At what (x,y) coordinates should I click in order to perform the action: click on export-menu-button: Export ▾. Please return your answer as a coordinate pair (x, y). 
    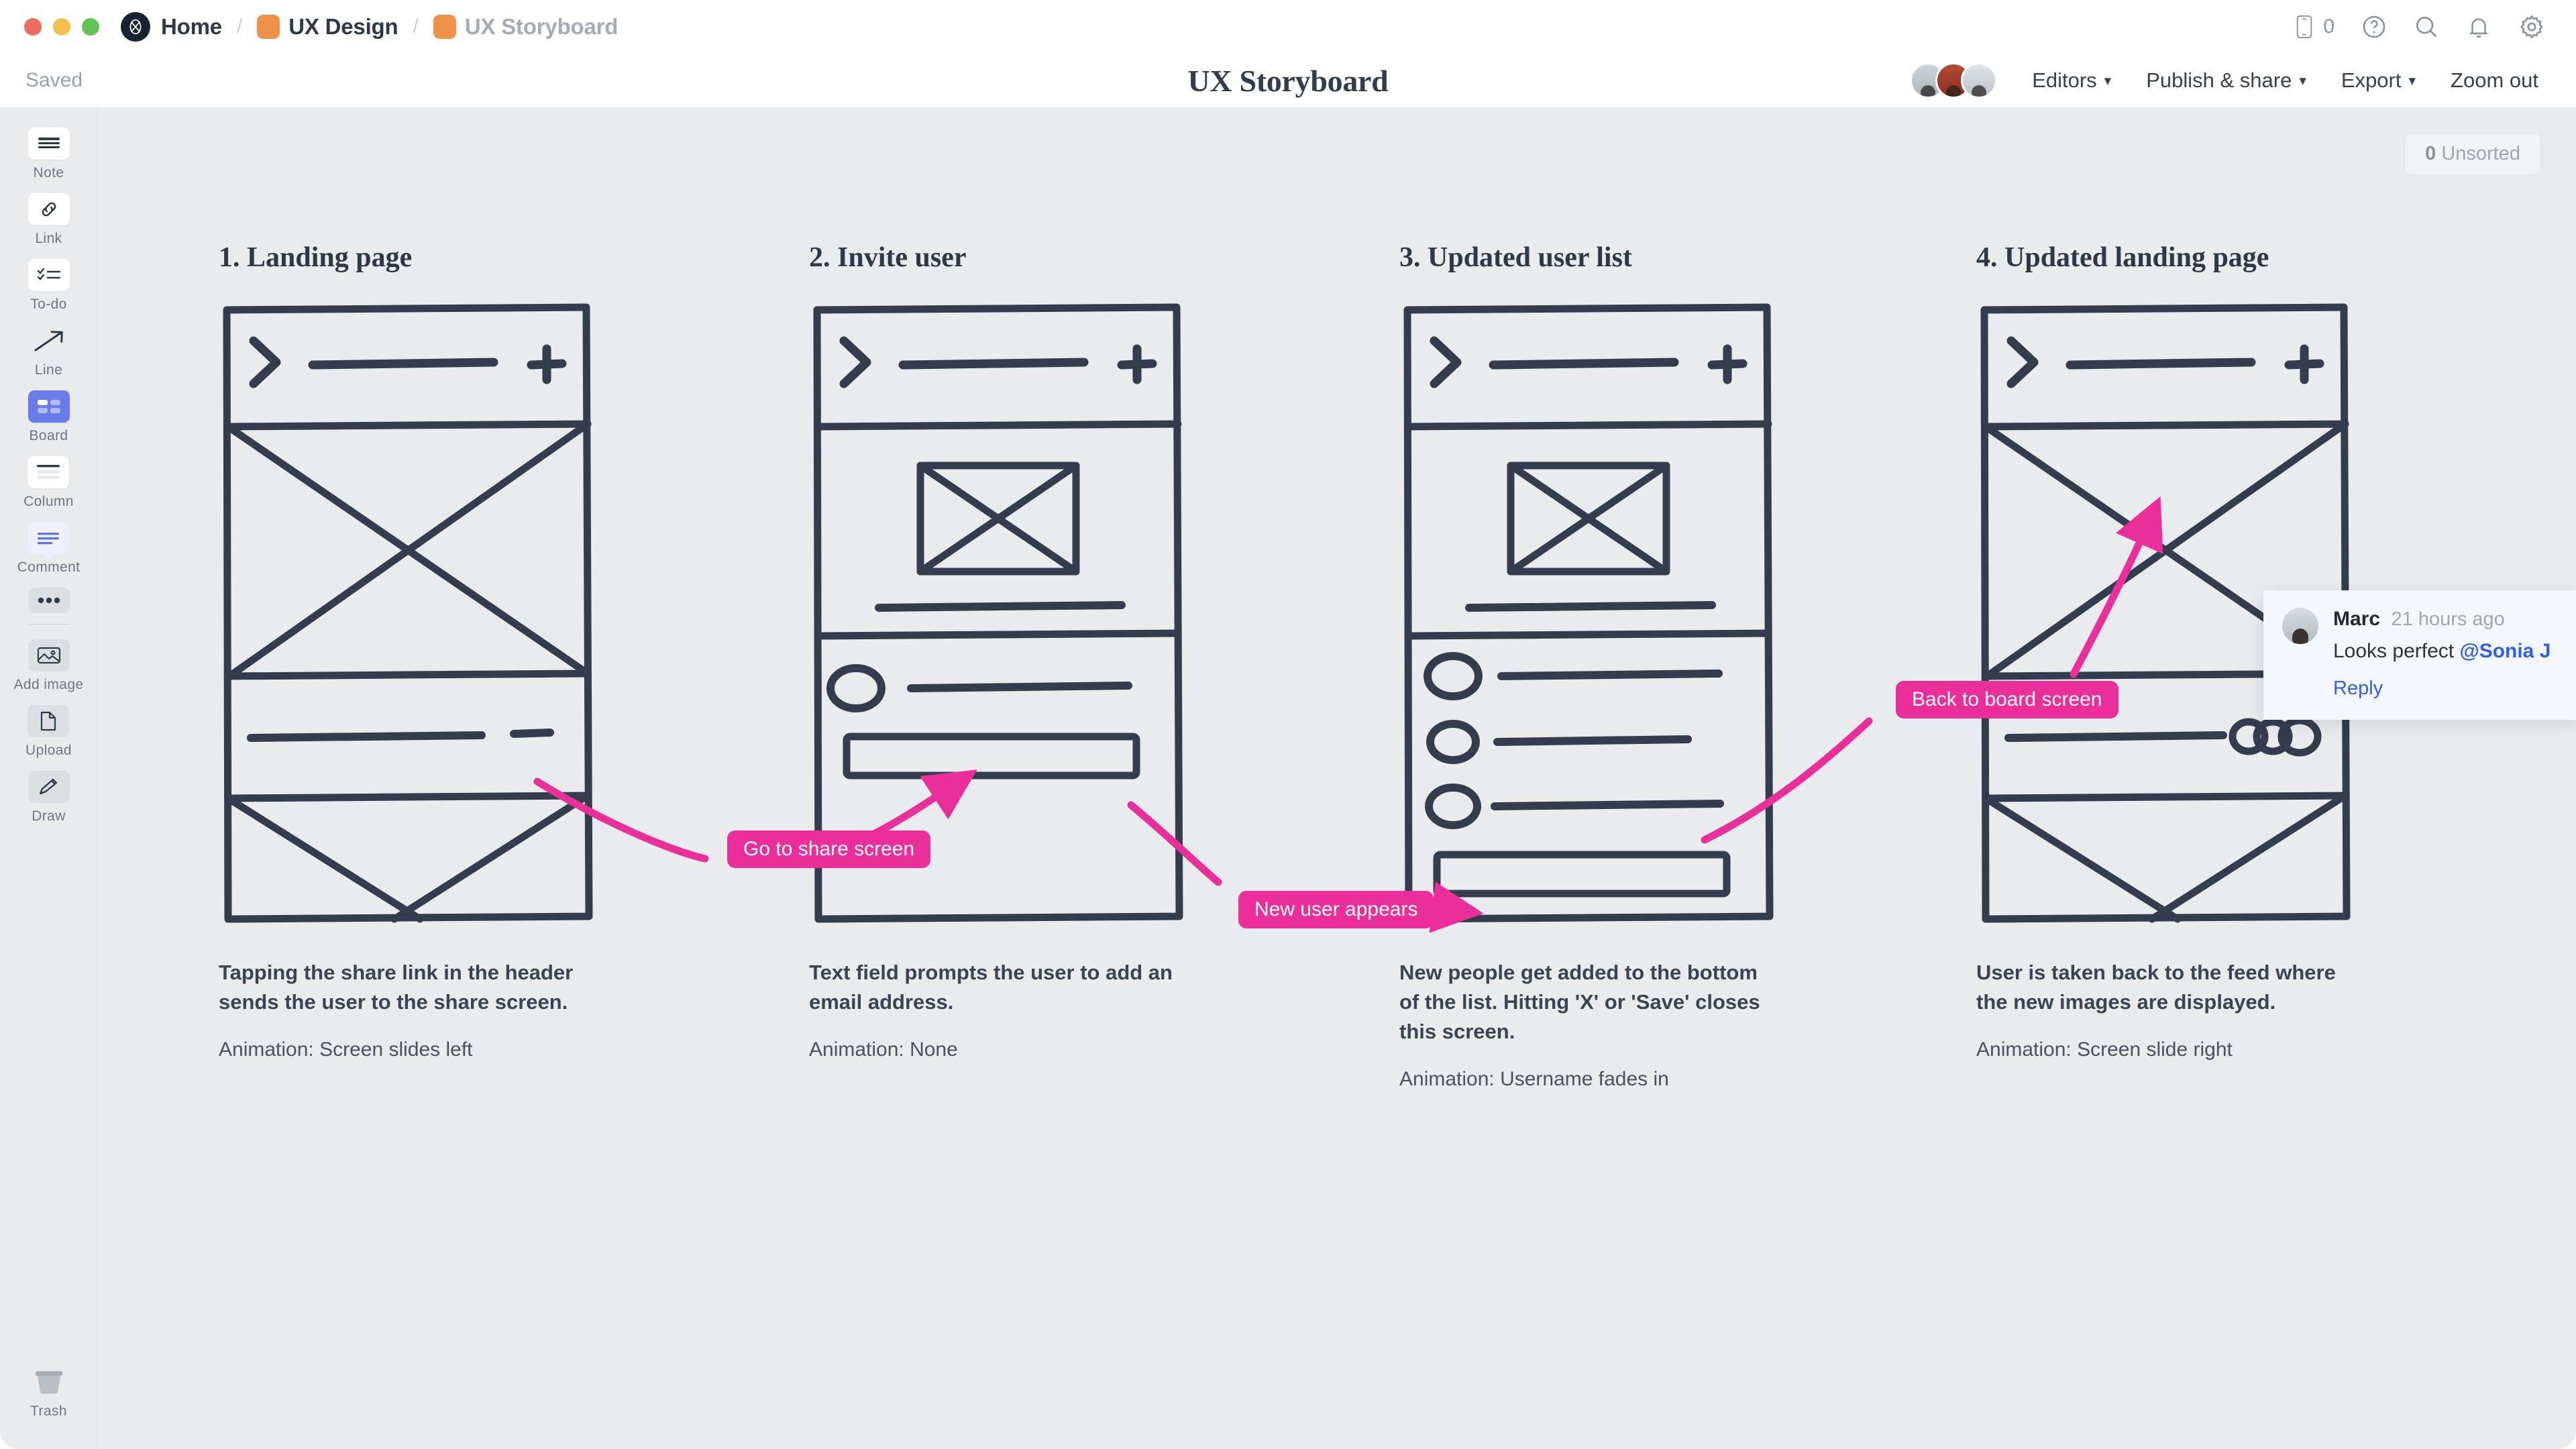
    Looking at the image, I should click on (2378, 80).